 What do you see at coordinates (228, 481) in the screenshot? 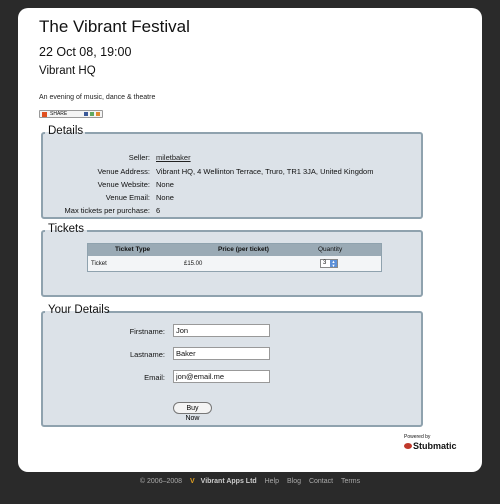
I see `footer-company: Vibrant Apps Ltd` at bounding box center [228, 481].